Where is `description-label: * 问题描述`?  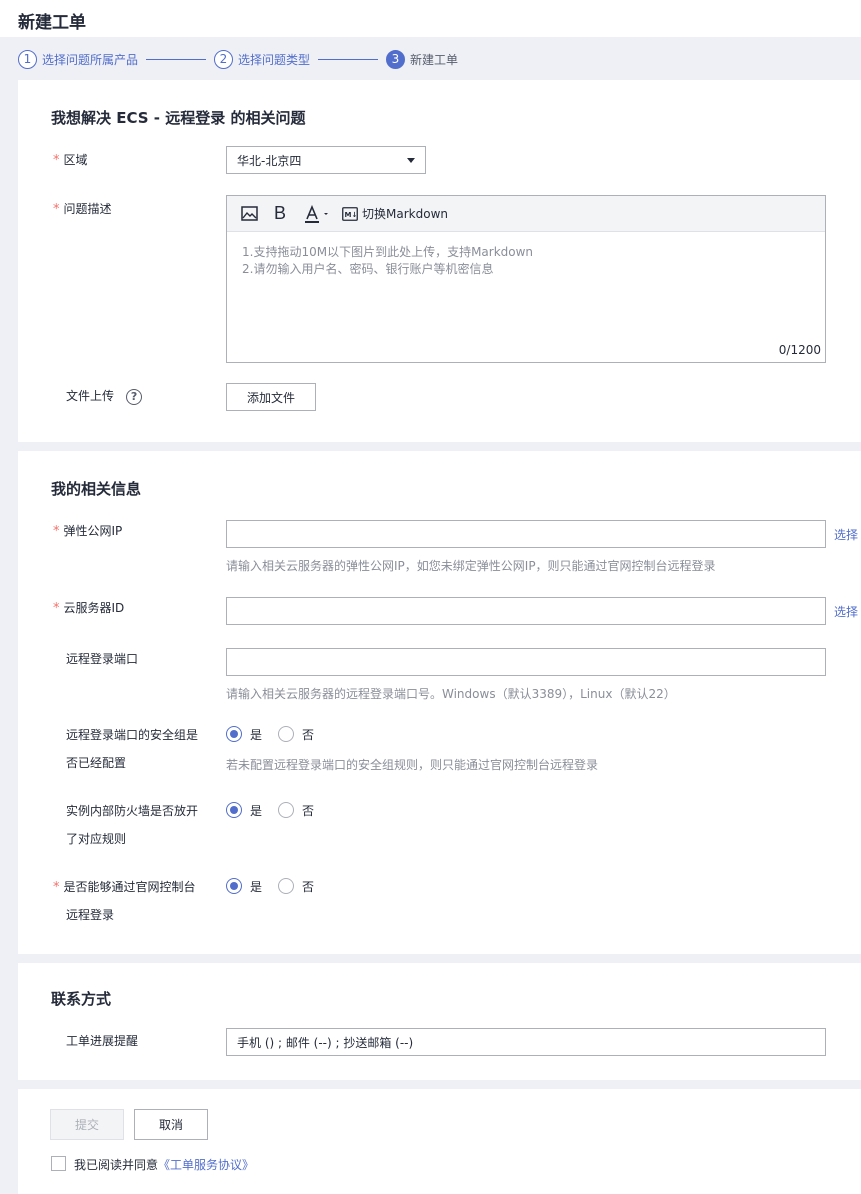
description-label: * 问题描述 is located at coordinates (82, 209).